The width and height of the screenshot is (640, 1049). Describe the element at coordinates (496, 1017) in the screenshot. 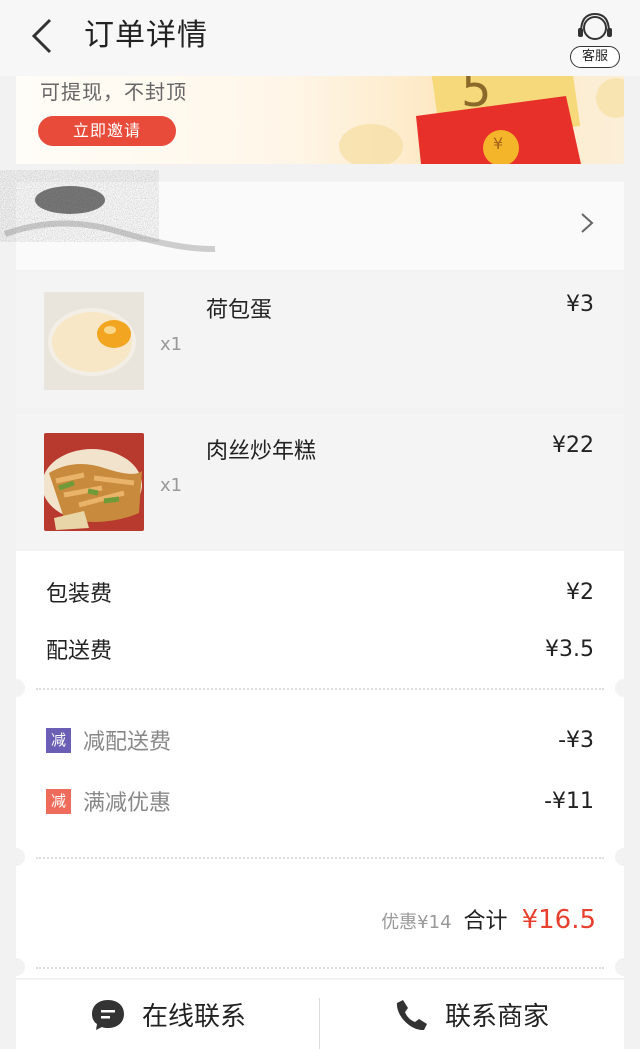

I see `call-merchant-label: 联系商家` at that location.